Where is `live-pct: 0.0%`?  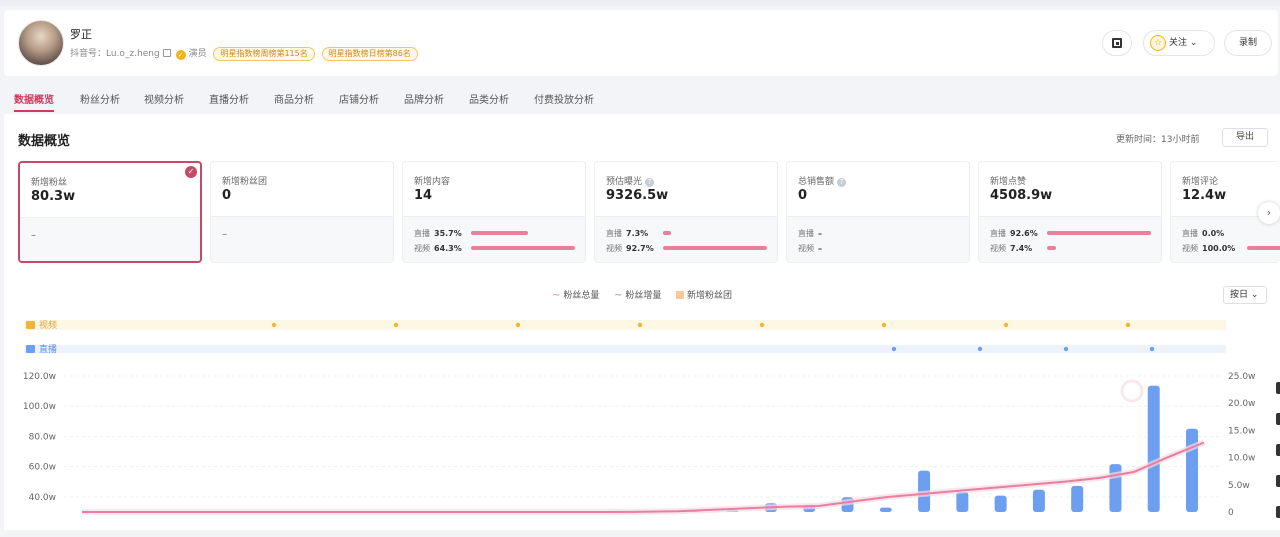 live-pct: 0.0% is located at coordinates (1213, 233).